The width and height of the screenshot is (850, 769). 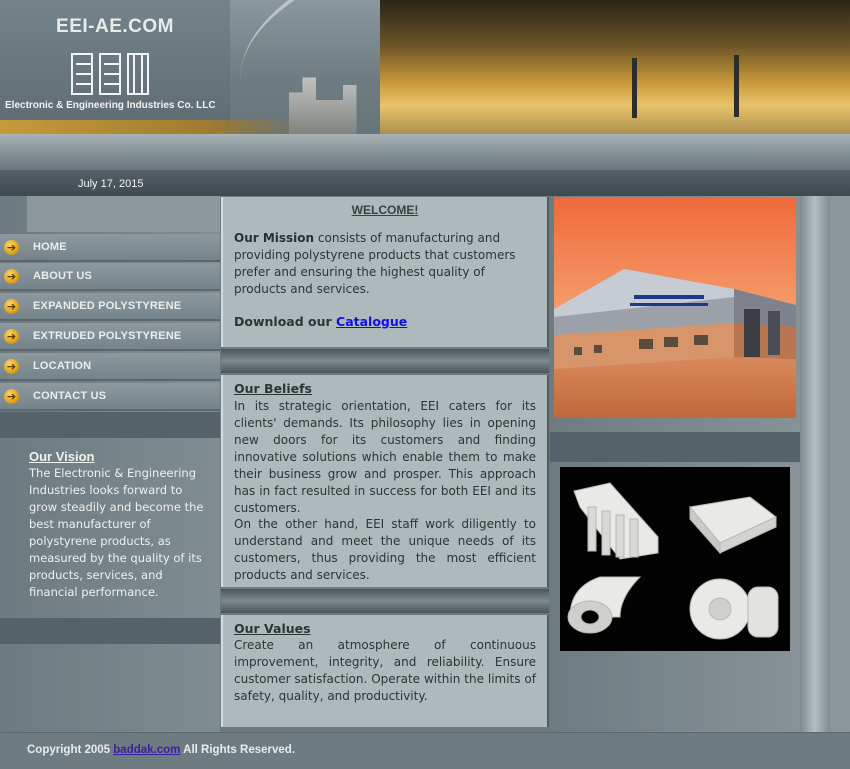 I want to click on polystyrene-products-photo, so click(x=675, y=559).